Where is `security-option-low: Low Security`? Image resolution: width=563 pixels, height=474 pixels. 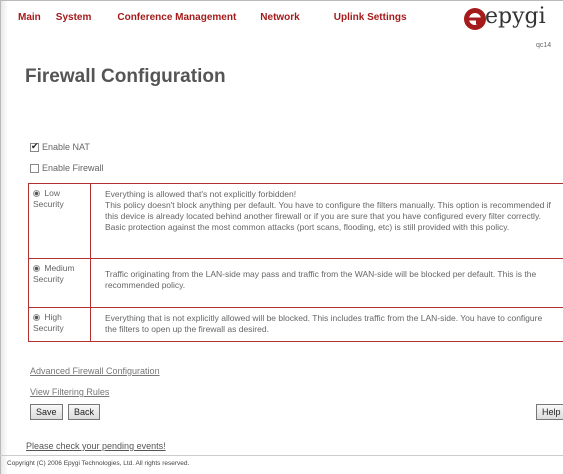
security-option-low: Low Security is located at coordinates (60, 221).